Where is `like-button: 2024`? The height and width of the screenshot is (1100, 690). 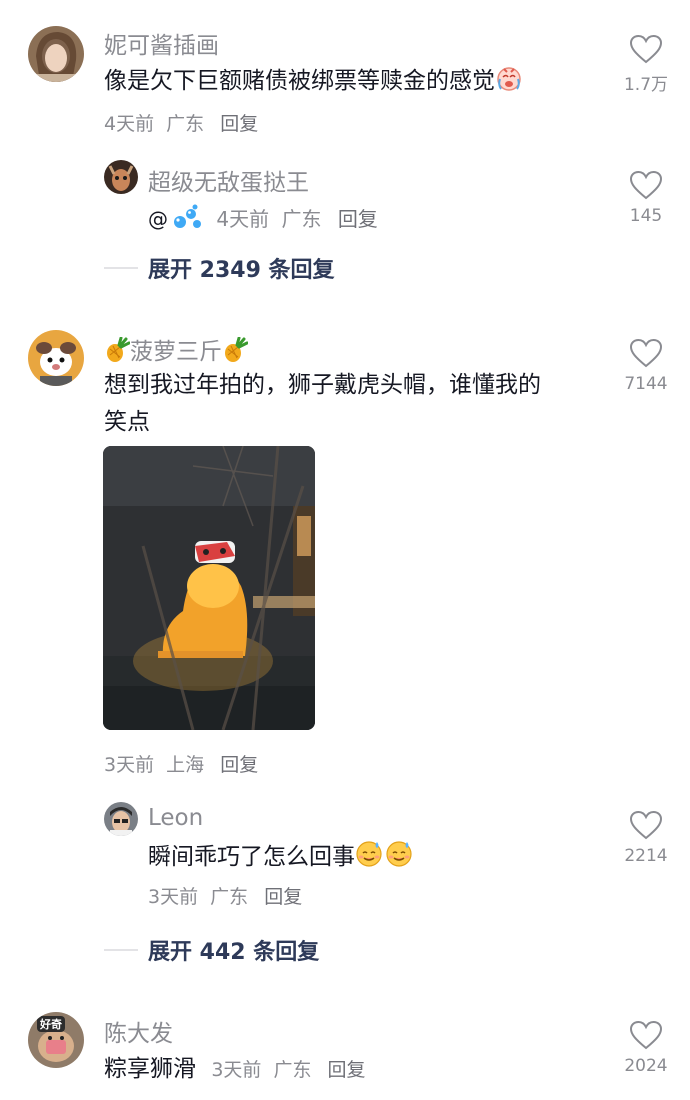 like-button: 2024 is located at coordinates (646, 1048).